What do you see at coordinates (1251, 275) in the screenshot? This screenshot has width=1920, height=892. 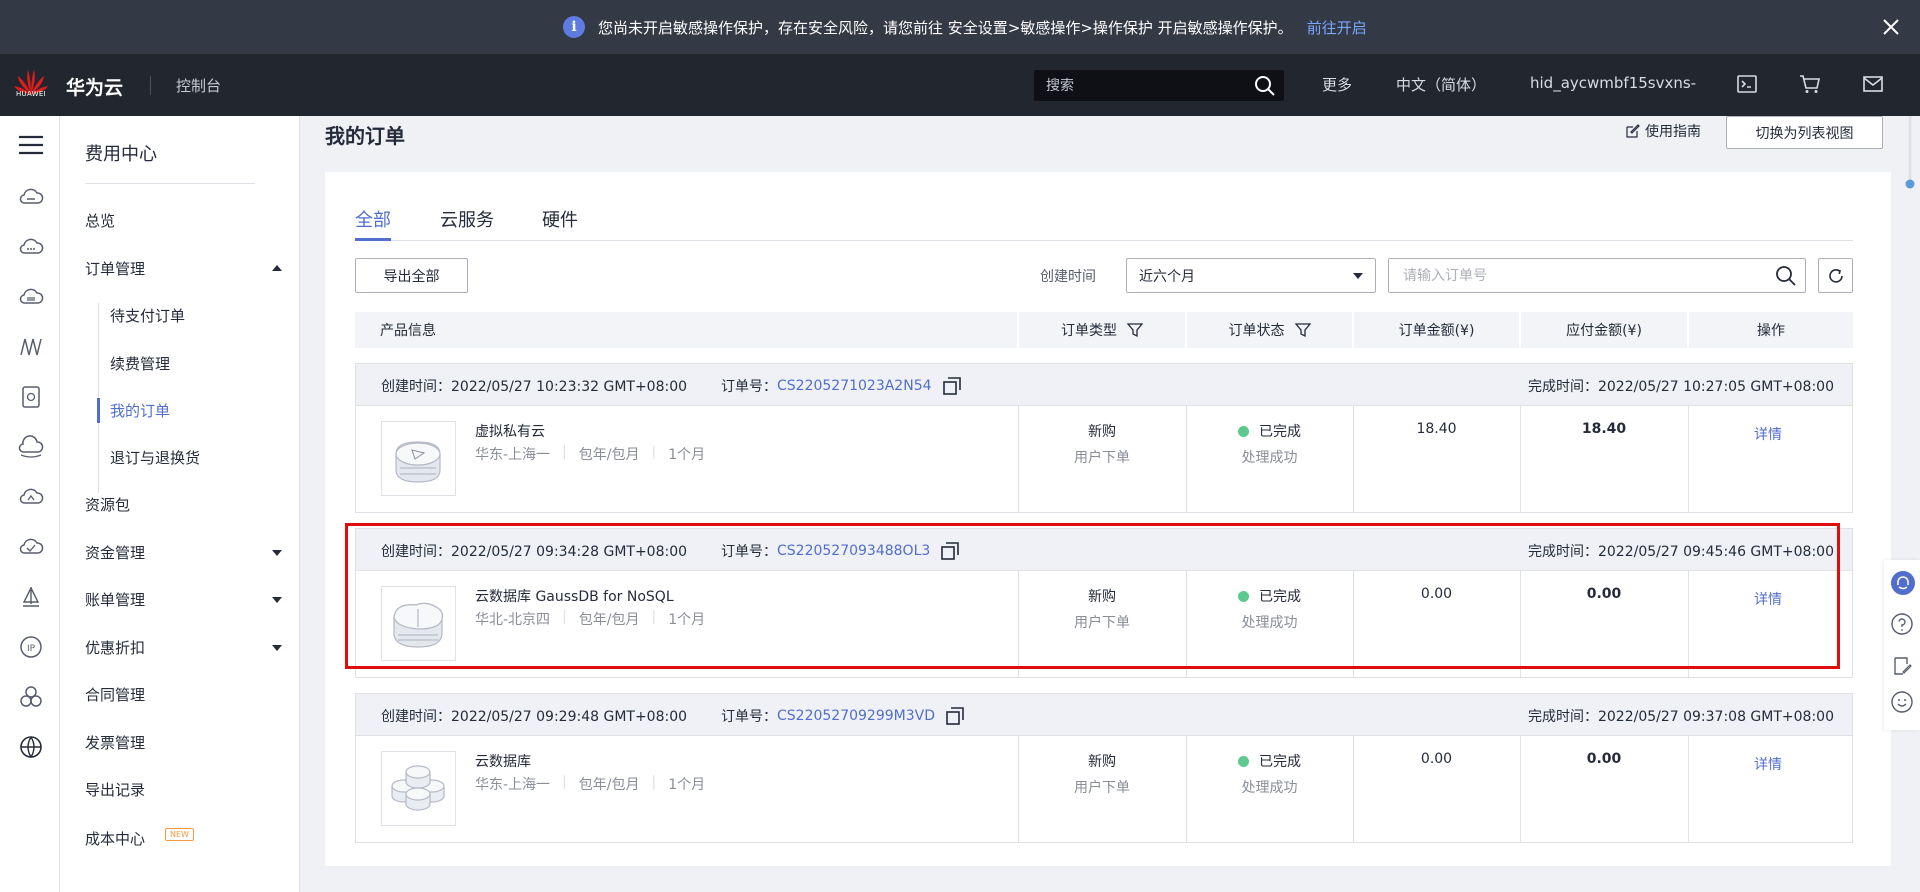 I see `period-select: 近六个月` at bounding box center [1251, 275].